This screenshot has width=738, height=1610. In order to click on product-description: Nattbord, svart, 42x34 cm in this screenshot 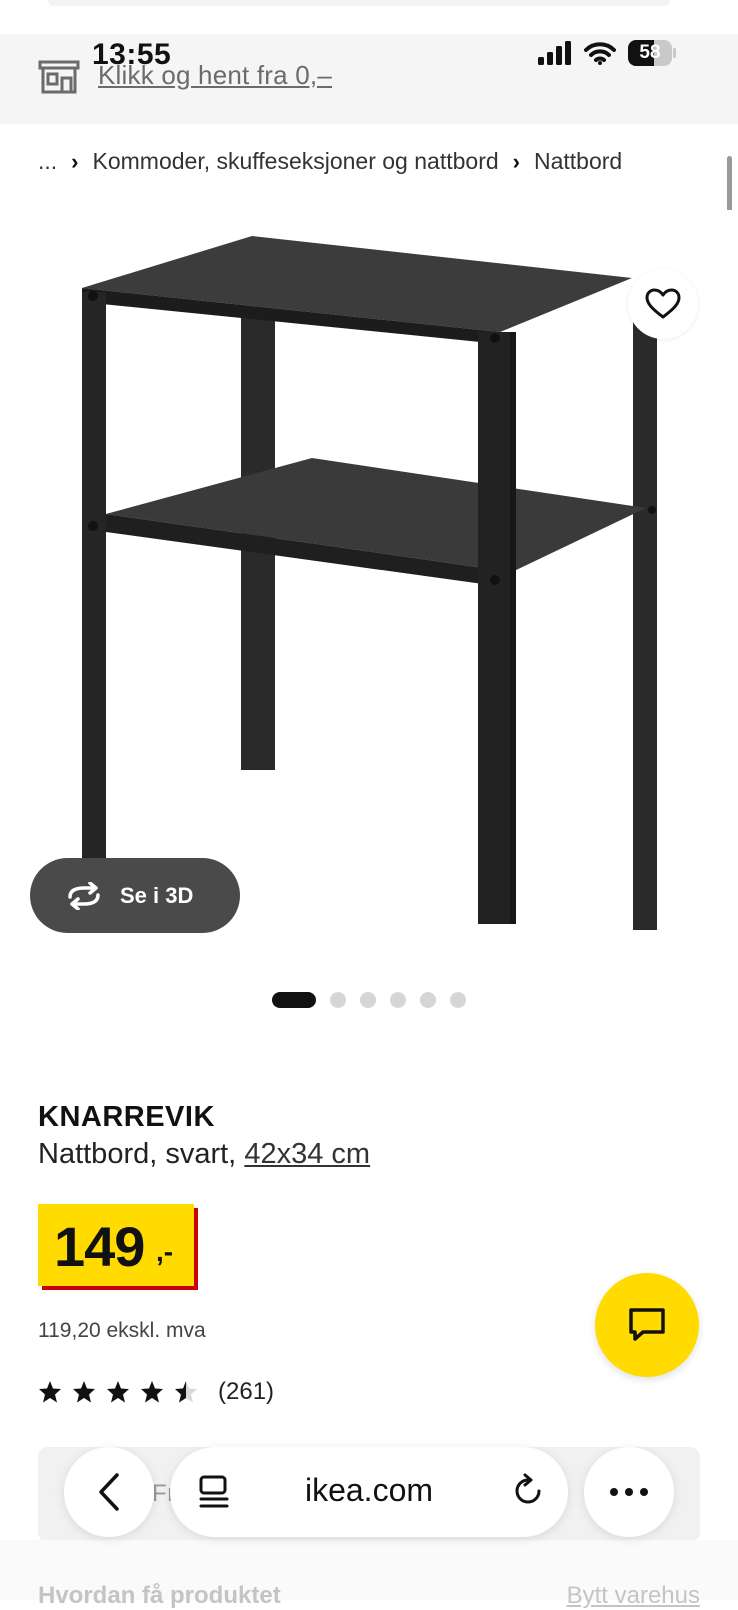, I will do `click(204, 1154)`.